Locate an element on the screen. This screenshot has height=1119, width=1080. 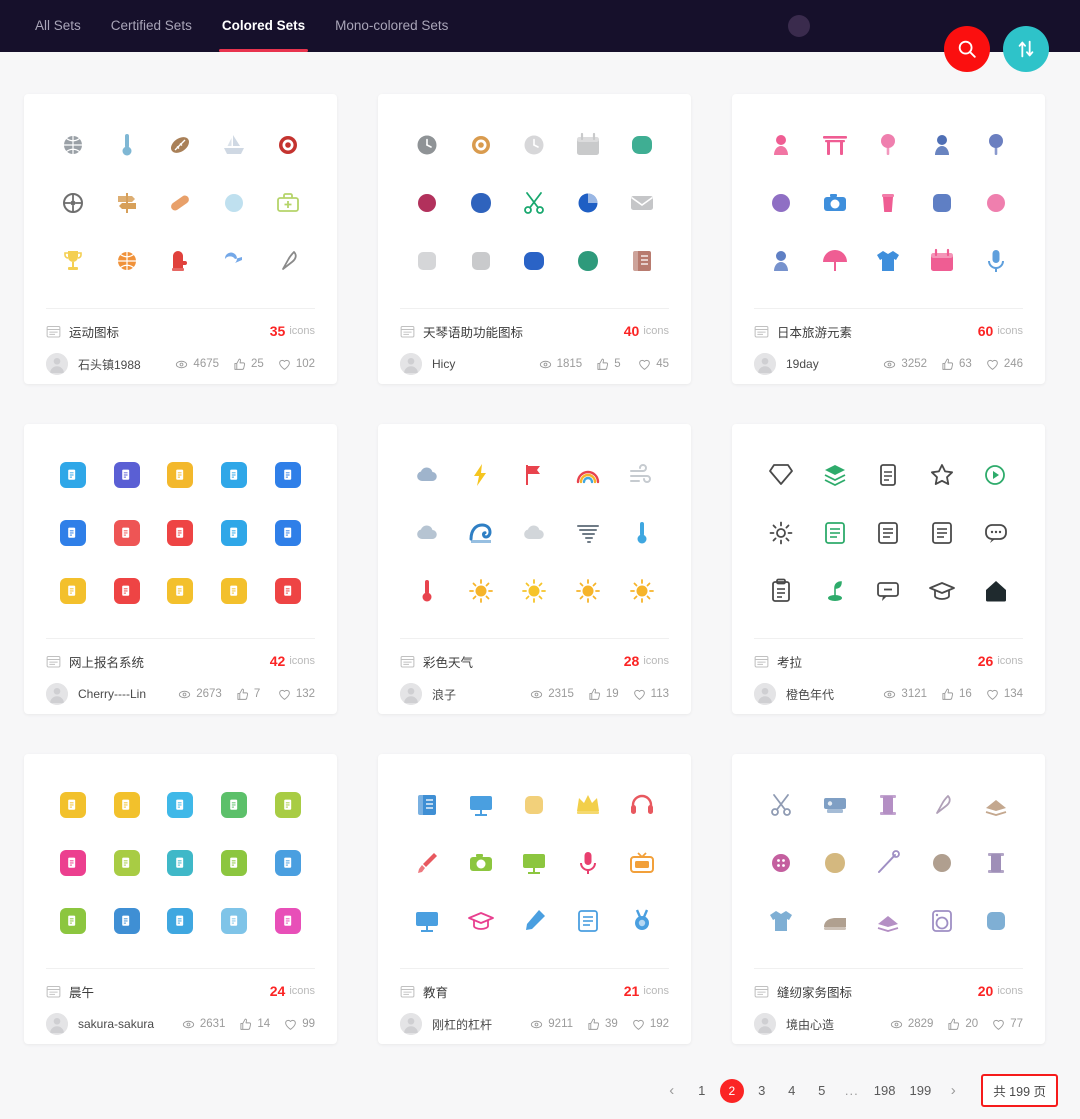
author-name: Hicy is located at coordinates (443, 364).